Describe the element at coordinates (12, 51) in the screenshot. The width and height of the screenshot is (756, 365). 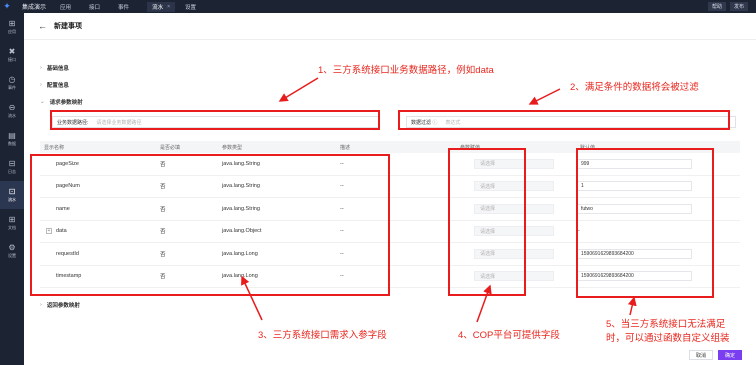
I see `tools-icon: ✖` at that location.